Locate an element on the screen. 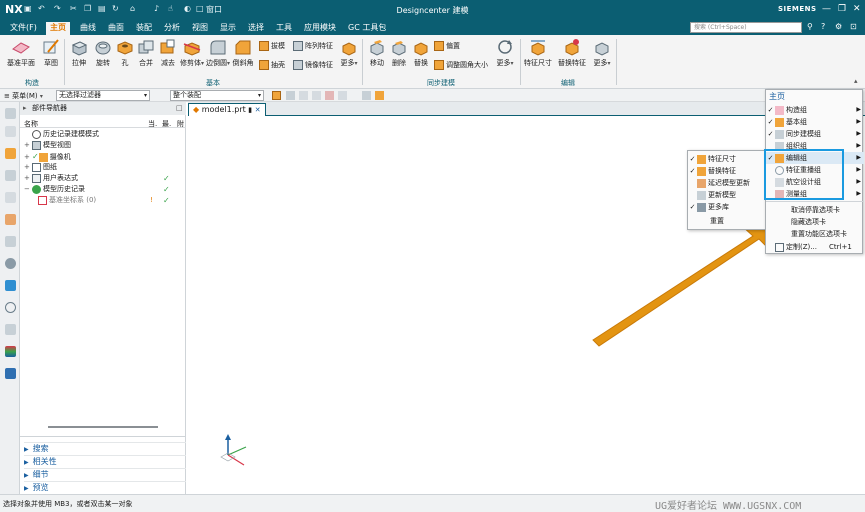 This screenshot has height=512, width=865. tree-row-model-views: + 模型视图 is located at coordinates (103, 145).